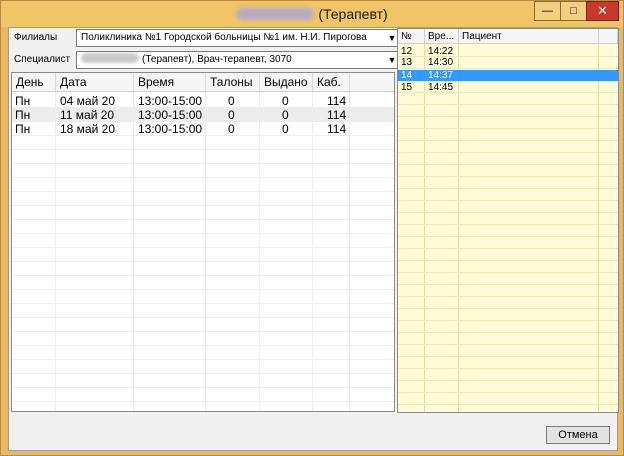 This screenshot has width=624, height=456. What do you see at coordinates (217, 59) in the screenshot?
I see `specialist-select-value: (Терапевт), Врач-терапевт, 3070` at bounding box center [217, 59].